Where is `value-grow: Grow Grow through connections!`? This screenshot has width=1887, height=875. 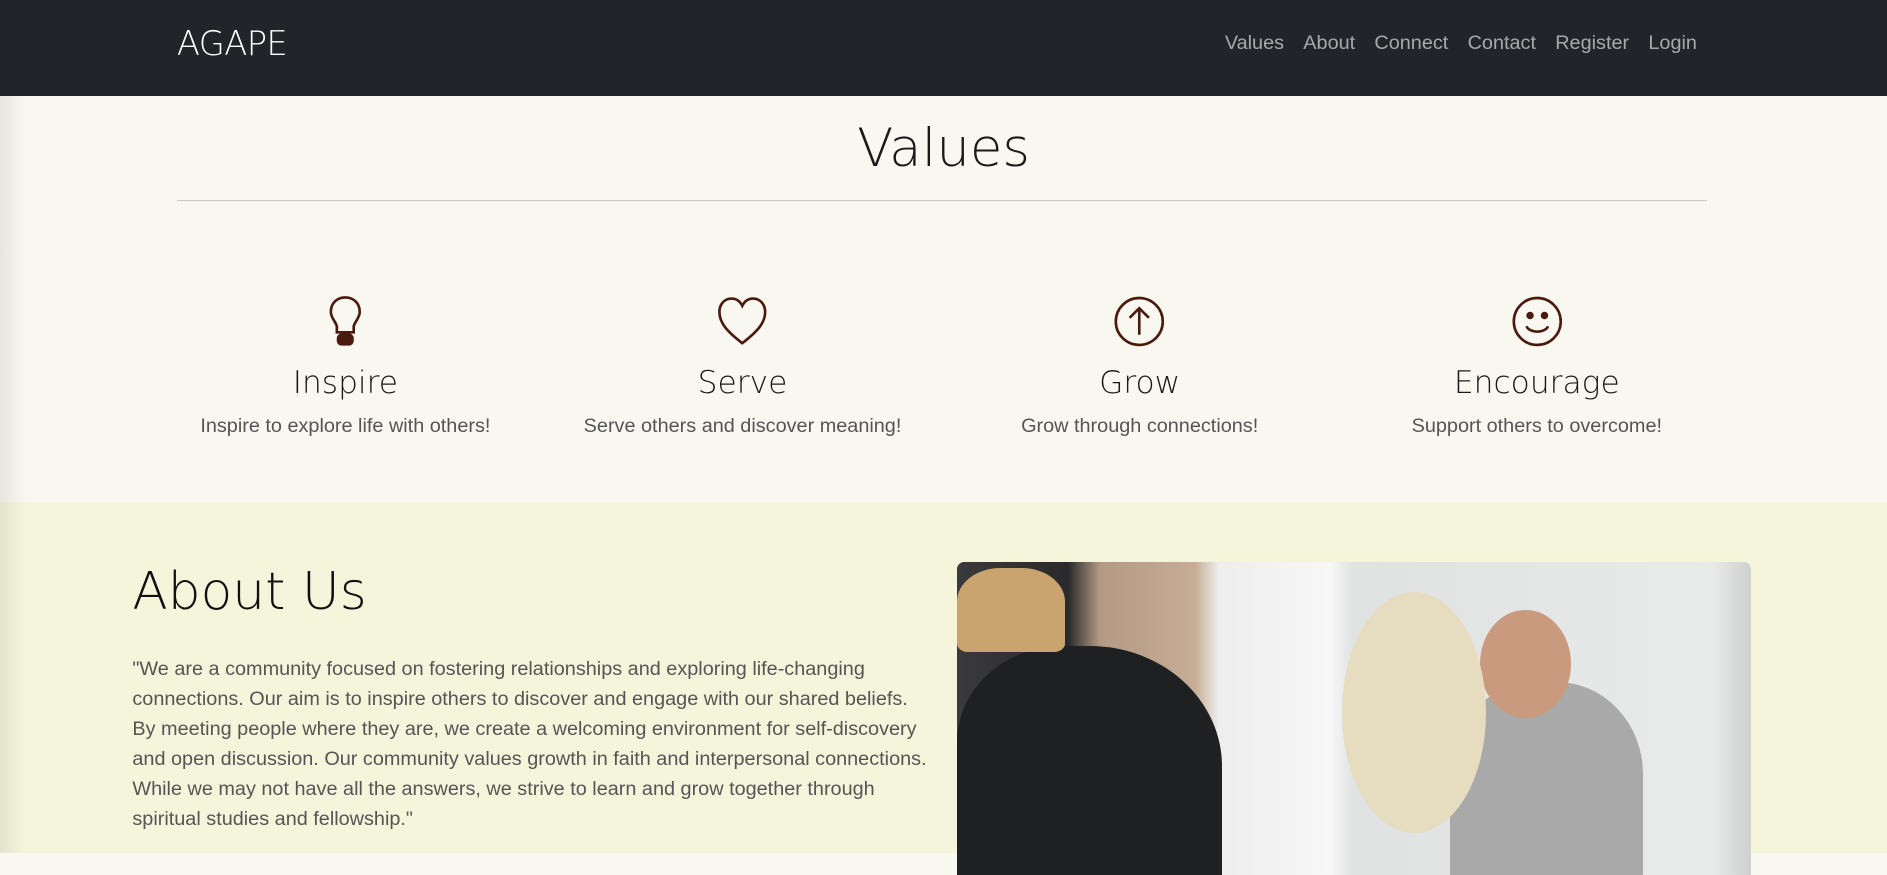
value-grow: Grow Grow through connections! is located at coordinates (1139, 366).